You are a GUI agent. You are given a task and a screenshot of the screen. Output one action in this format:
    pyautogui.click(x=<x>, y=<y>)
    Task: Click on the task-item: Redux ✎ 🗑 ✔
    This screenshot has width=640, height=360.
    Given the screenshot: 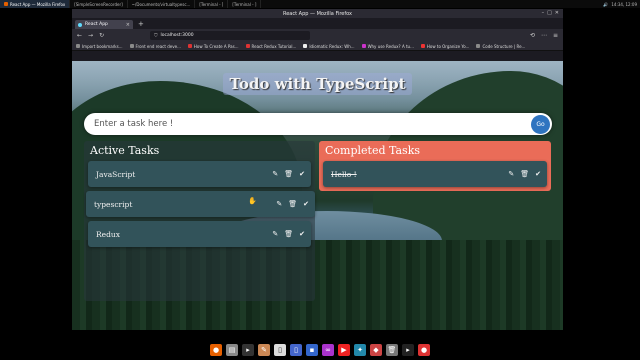 What is the action you would take?
    pyautogui.click(x=199, y=234)
    